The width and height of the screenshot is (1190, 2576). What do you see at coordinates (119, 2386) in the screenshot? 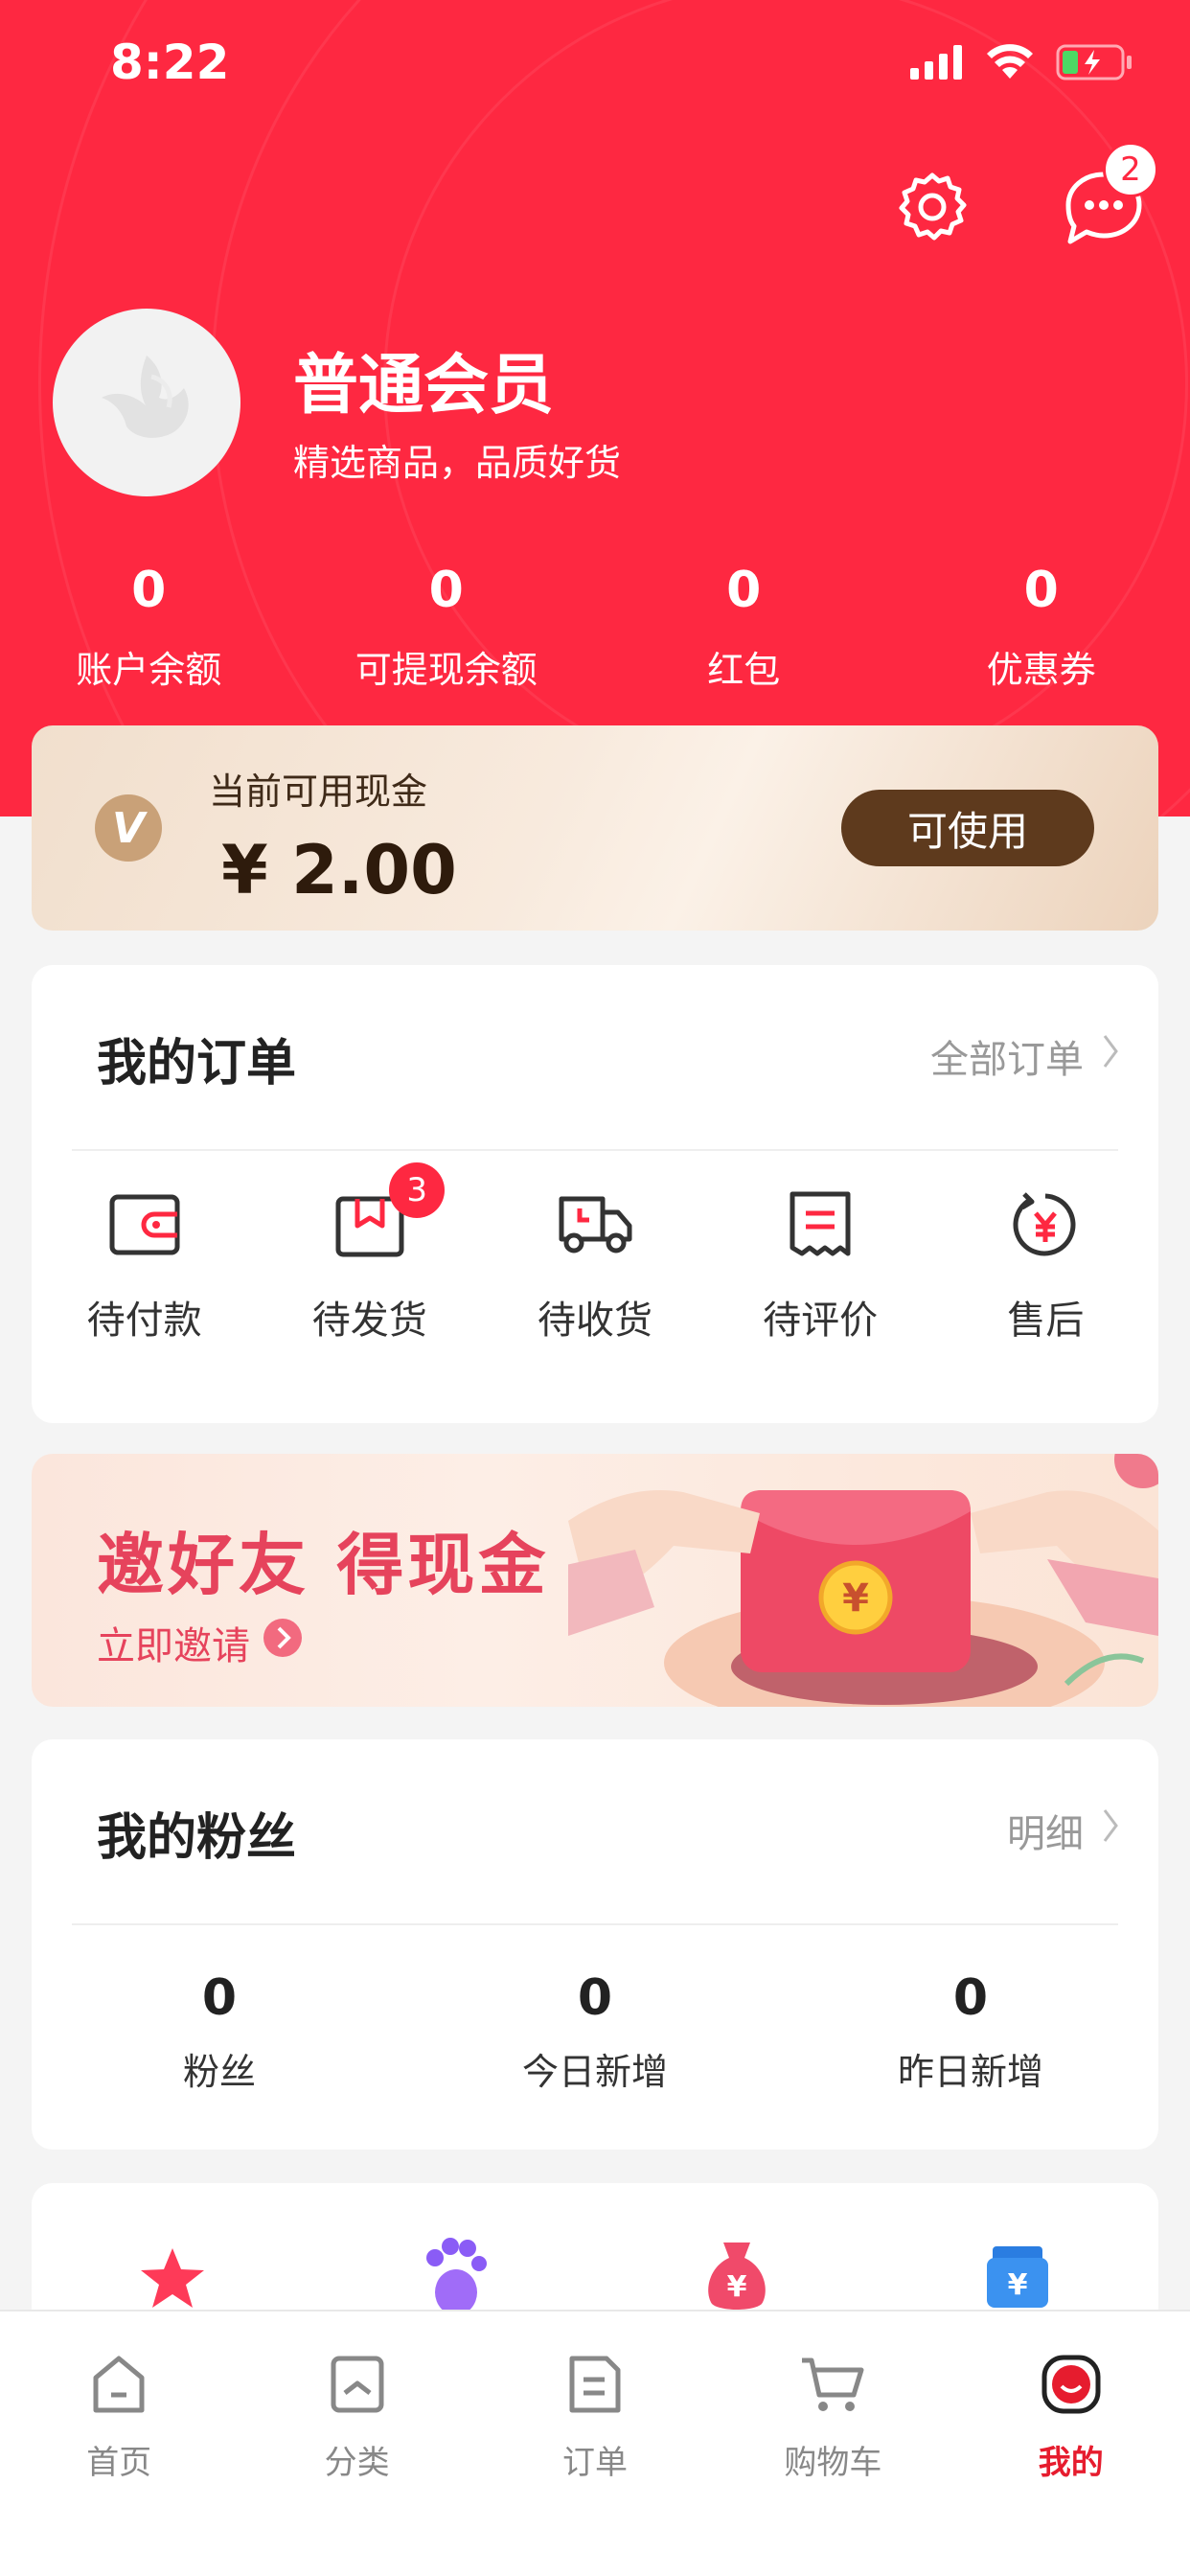
I see `home-icon` at bounding box center [119, 2386].